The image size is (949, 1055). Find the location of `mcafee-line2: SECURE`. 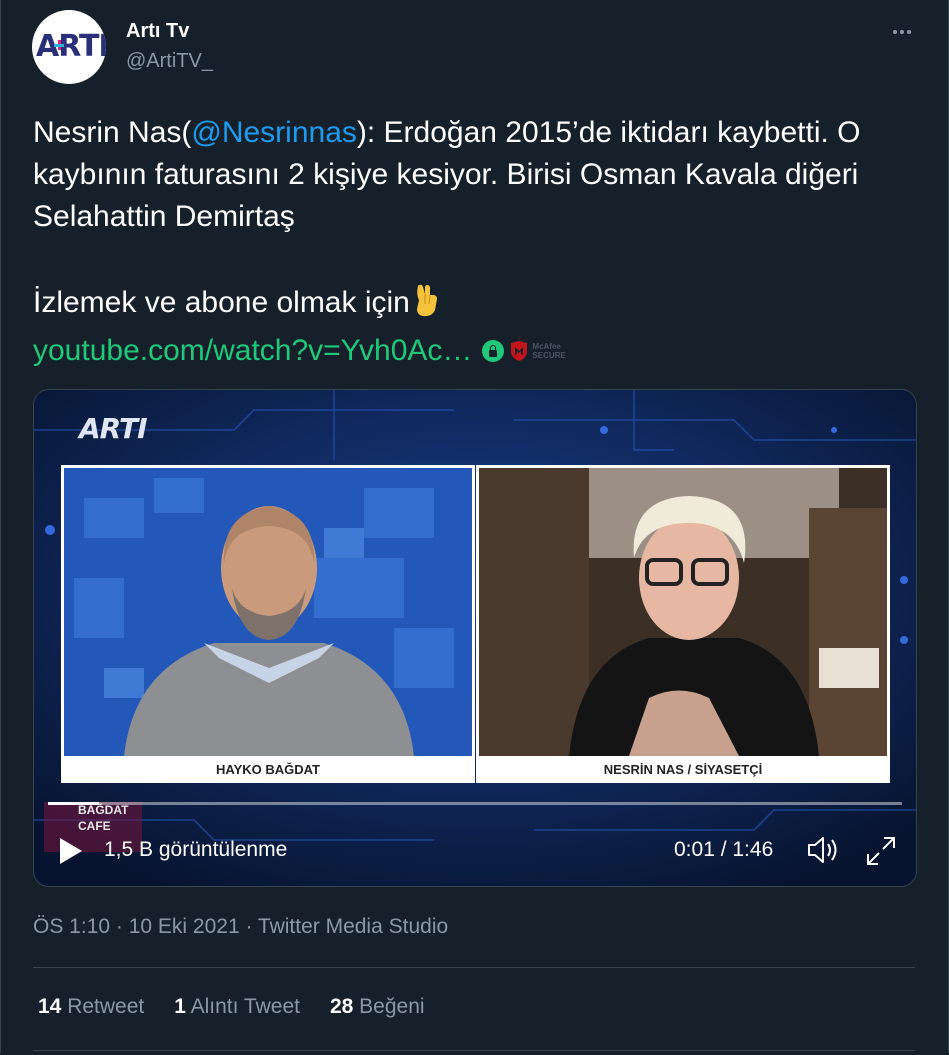

mcafee-line2: SECURE is located at coordinates (549, 355).